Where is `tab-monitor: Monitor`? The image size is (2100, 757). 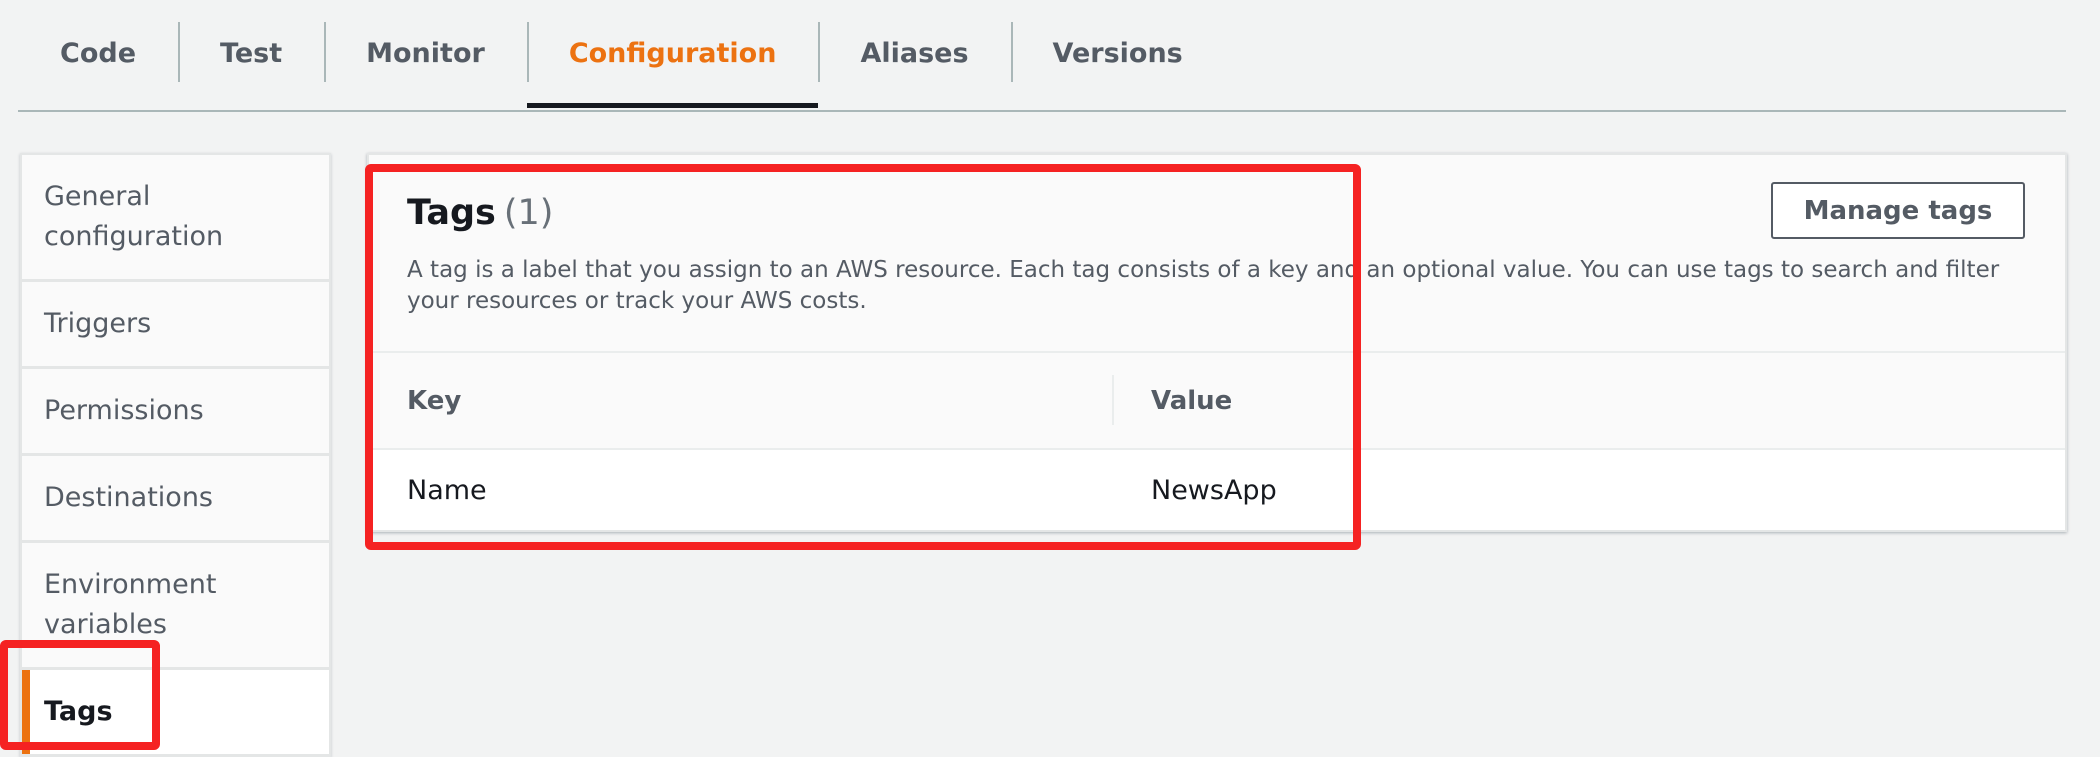
tab-monitor: Monitor is located at coordinates (425, 53).